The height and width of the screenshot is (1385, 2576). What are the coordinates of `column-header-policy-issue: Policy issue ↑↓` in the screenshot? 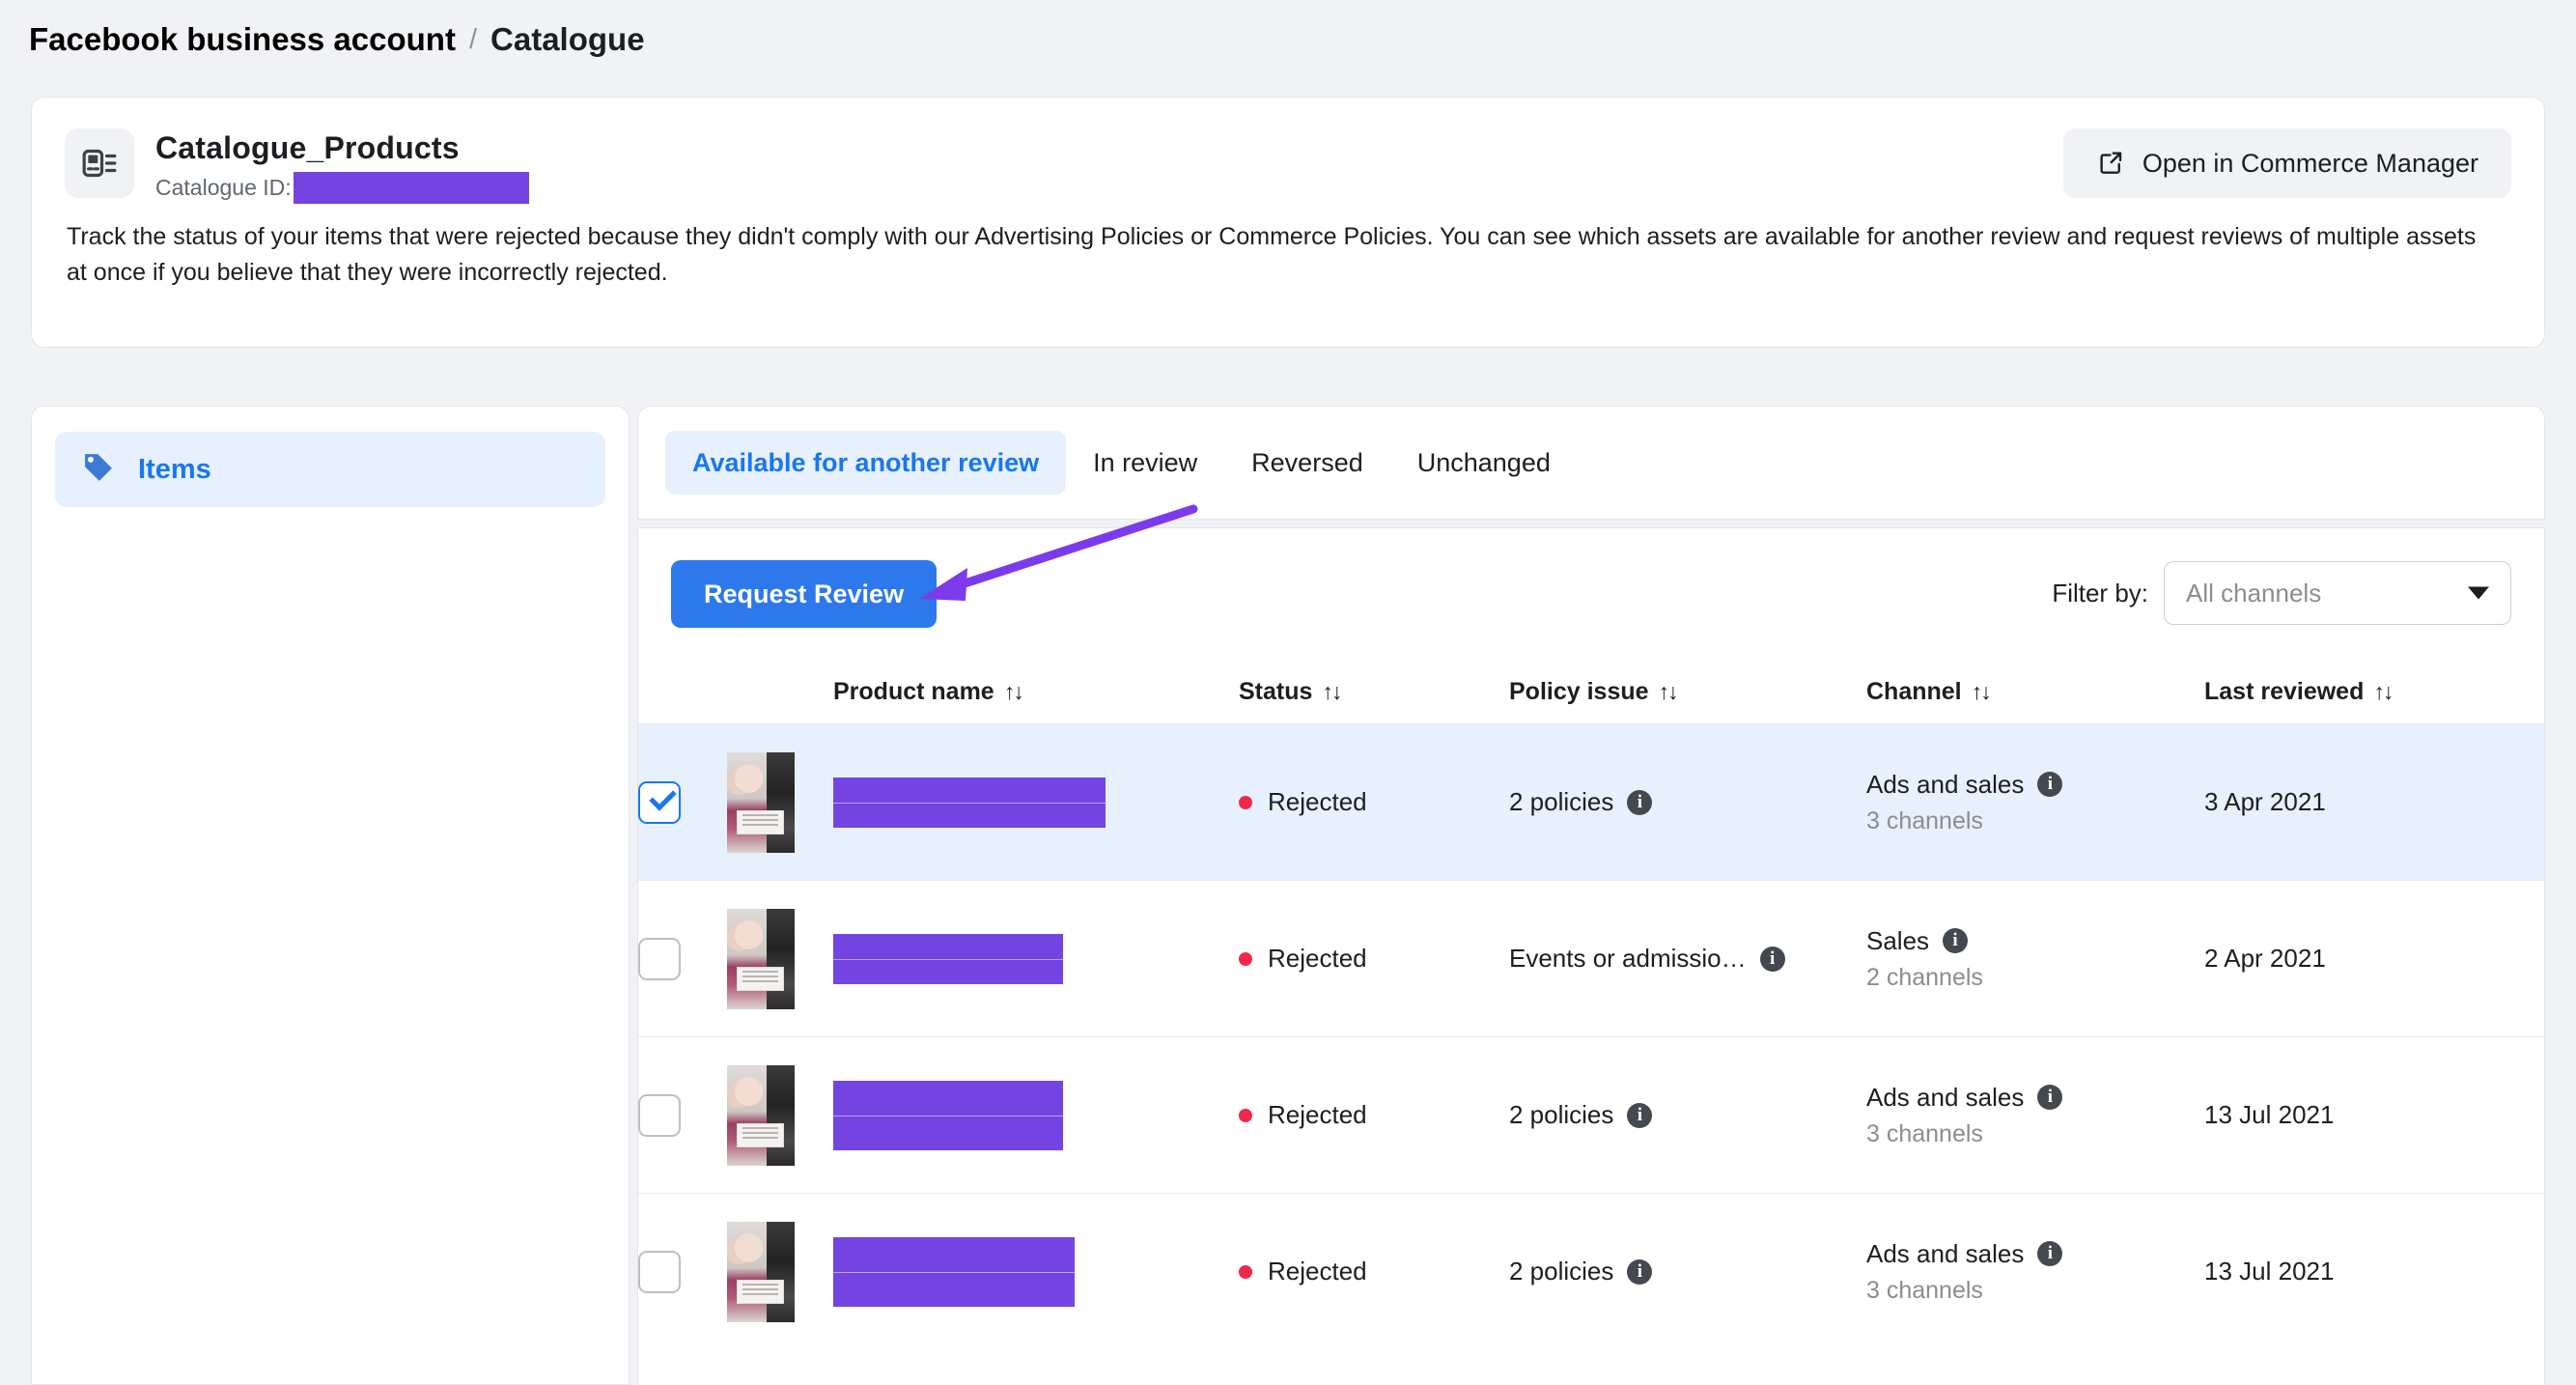 It's located at (1688, 692).